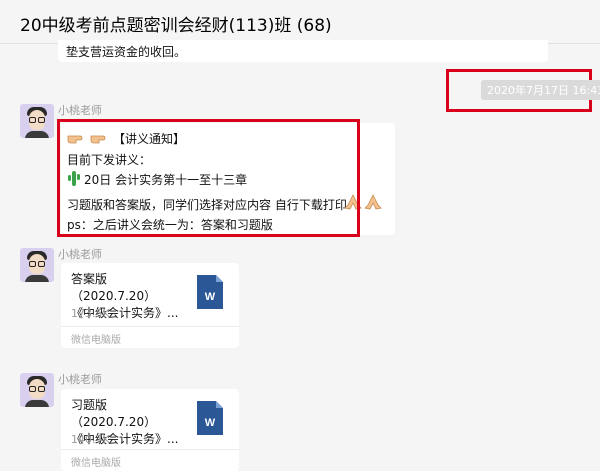 The image size is (600, 471). Describe the element at coordinates (126, 52) in the screenshot. I see `previous-message-text: 垫支营运资金的收回。` at that location.